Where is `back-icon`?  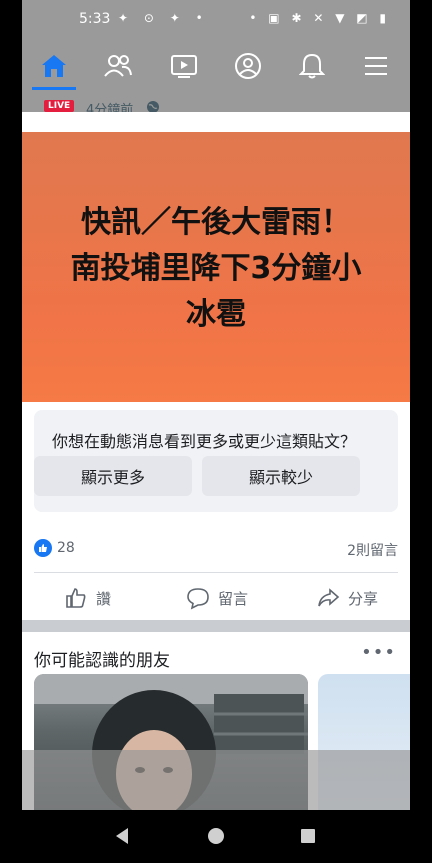 back-icon is located at coordinates (122, 836).